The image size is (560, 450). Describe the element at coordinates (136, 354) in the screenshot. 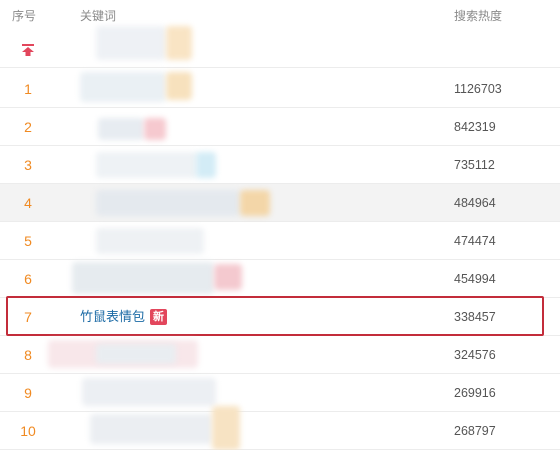

I see `redacted-keyword-detail` at that location.